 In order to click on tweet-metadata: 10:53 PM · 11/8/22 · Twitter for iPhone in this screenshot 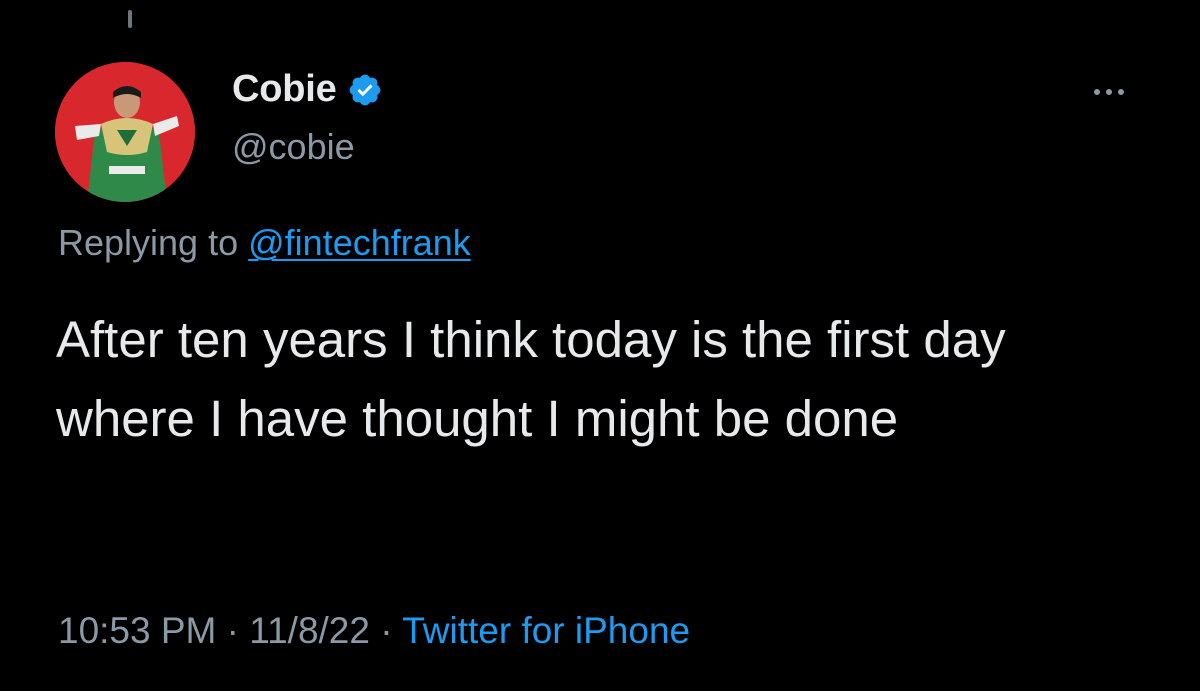, I will do `click(374, 631)`.